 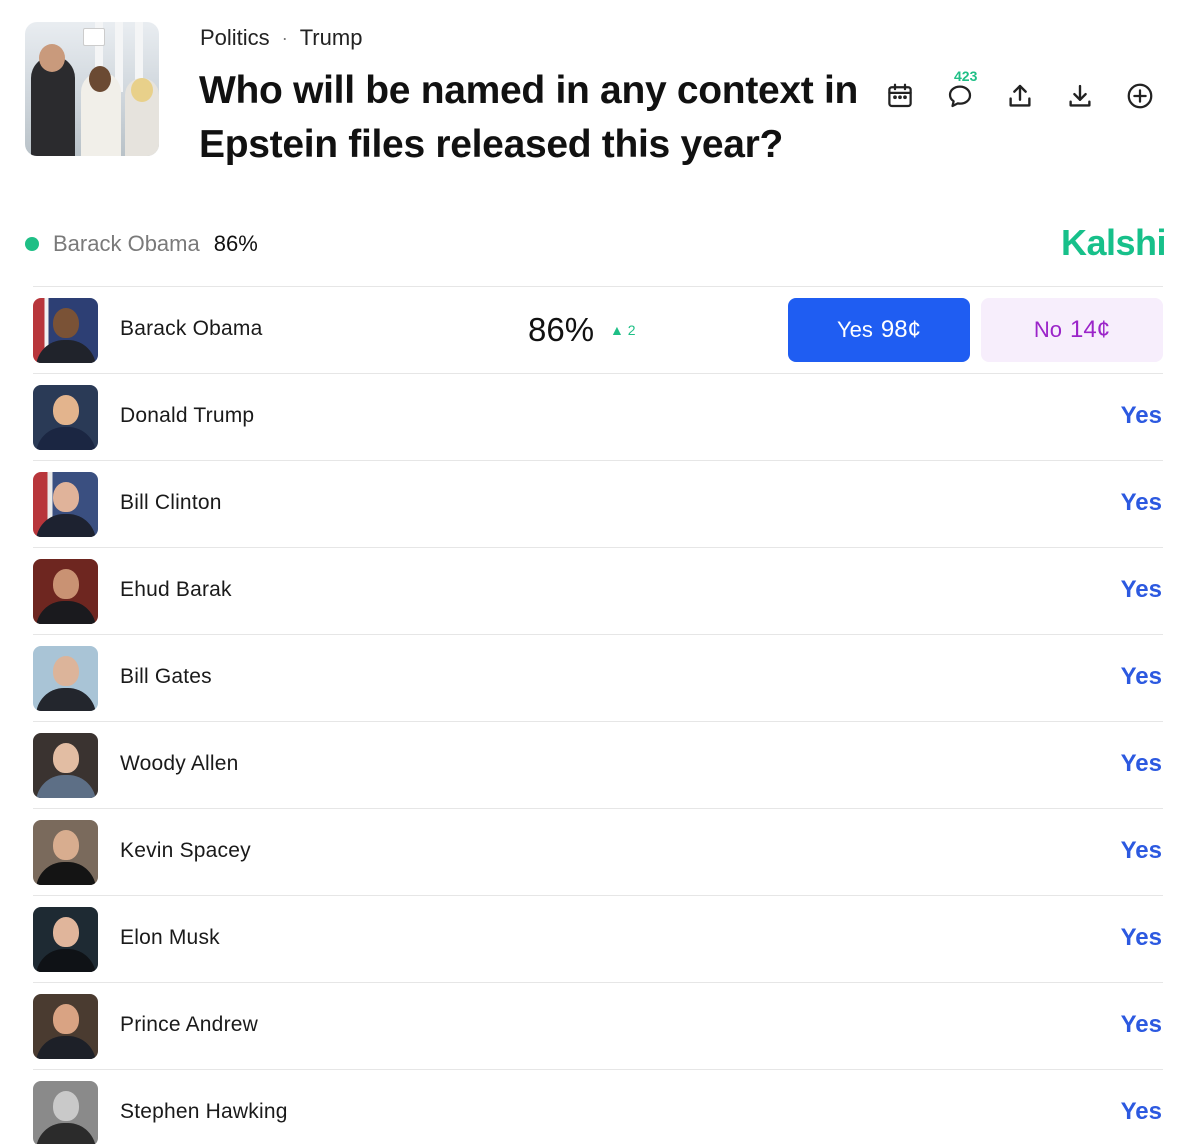 What do you see at coordinates (32, 244) in the screenshot?
I see `leader-dot` at bounding box center [32, 244].